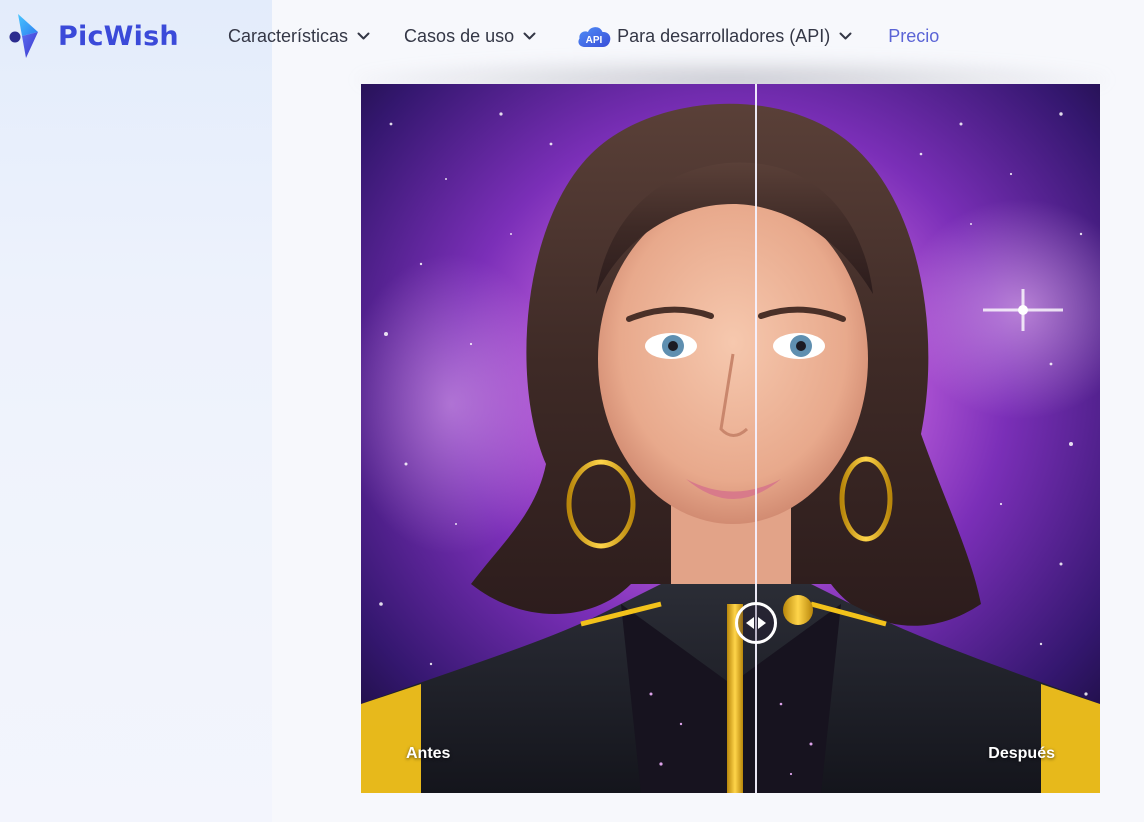 This screenshot has width=1144, height=822. I want to click on left-right-arrows-icon, so click(756, 623).